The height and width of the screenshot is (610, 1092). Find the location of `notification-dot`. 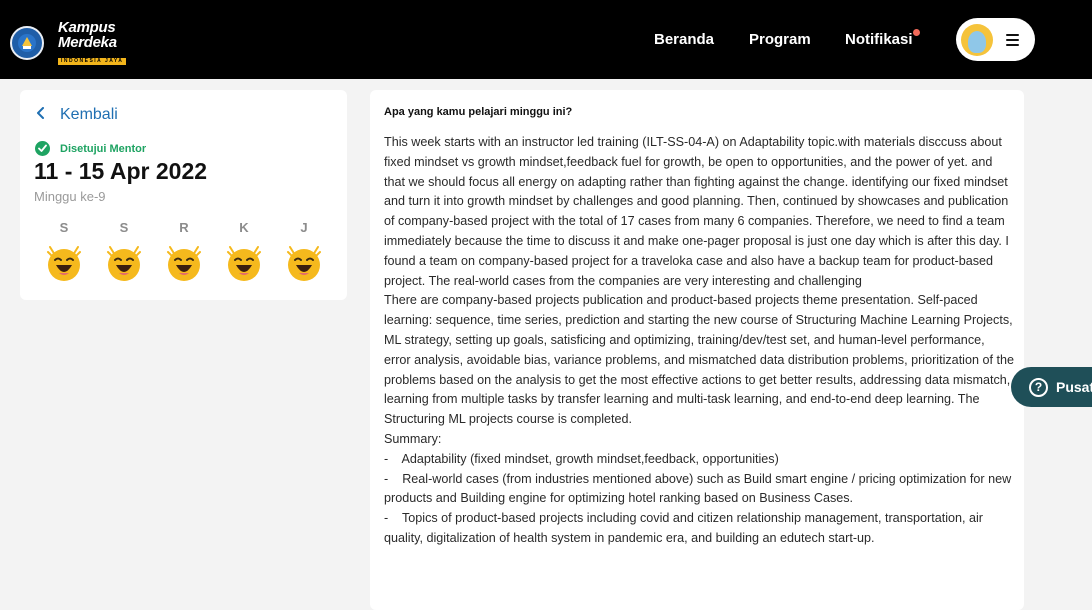

notification-dot is located at coordinates (916, 32).